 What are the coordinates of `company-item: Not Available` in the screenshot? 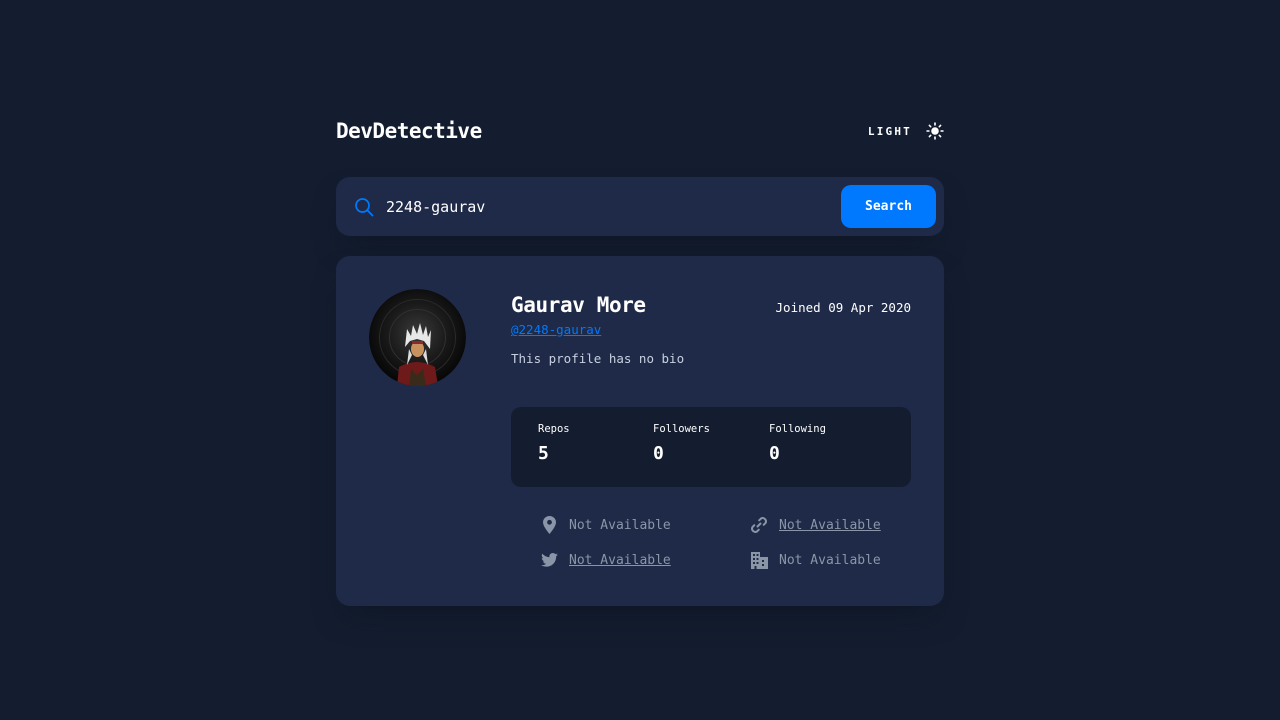 It's located at (815, 560).